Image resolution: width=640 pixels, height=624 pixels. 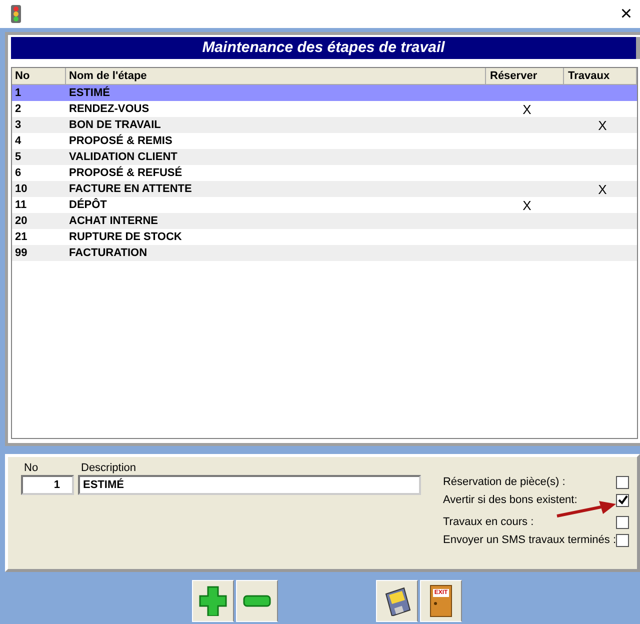 I want to click on table-cell-text: VALIDATION CLIENT, so click(x=123, y=157).